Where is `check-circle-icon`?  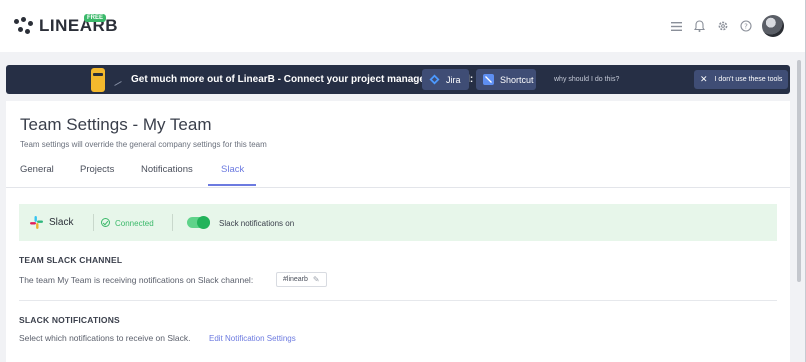
check-circle-icon is located at coordinates (105, 222).